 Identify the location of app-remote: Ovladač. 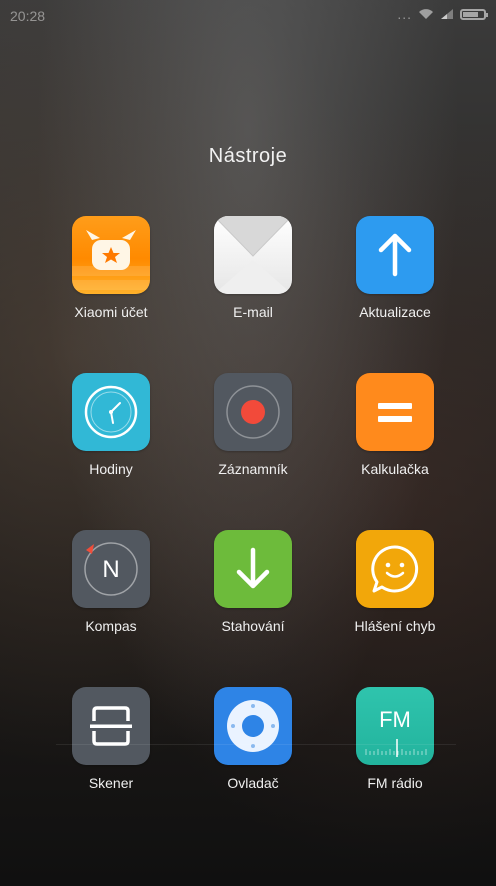
(253, 739).